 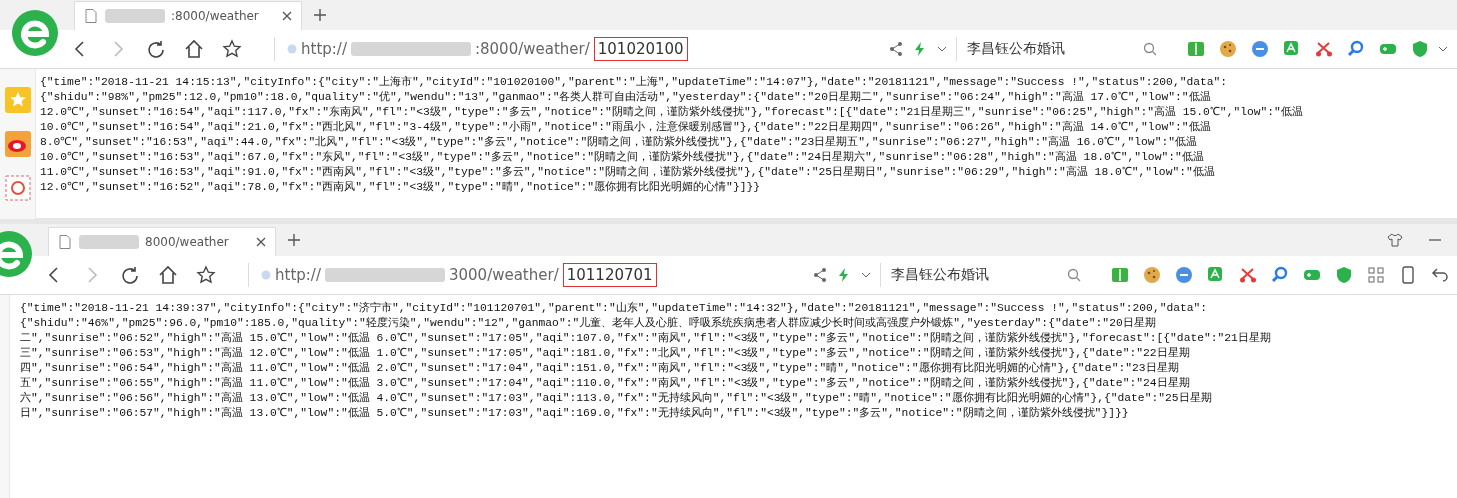 I want to click on browser-tab: :8000/weather, so click(x=188, y=15).